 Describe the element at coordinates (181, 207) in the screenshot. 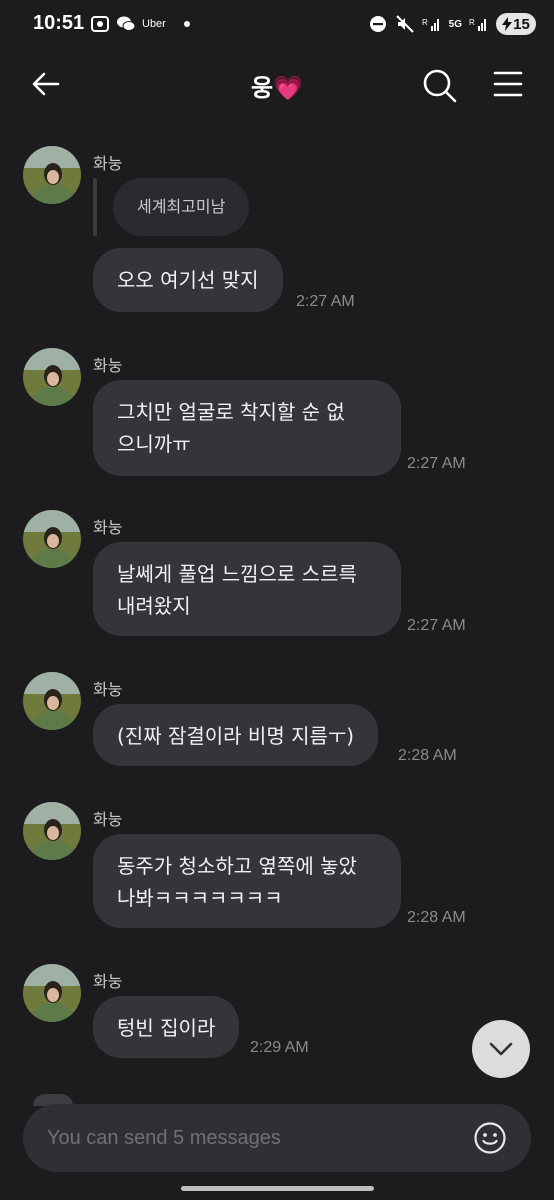

I see `reply-quote: 세계최고미남` at that location.